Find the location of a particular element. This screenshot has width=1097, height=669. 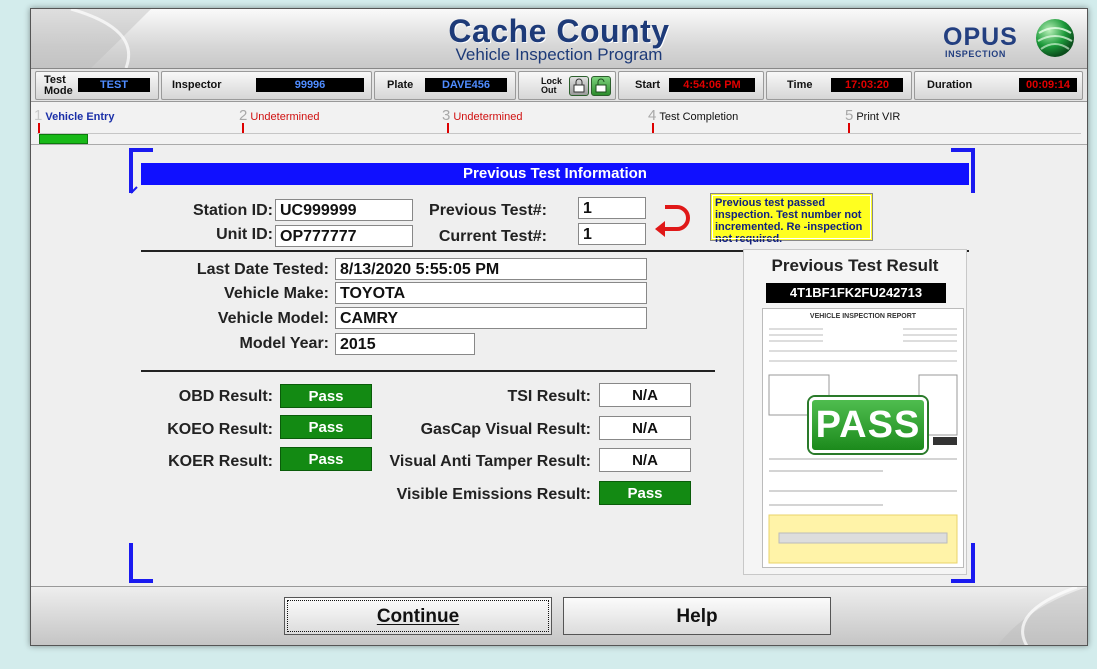

vehicle-model-label: Vehicle Model: is located at coordinates (273, 318).